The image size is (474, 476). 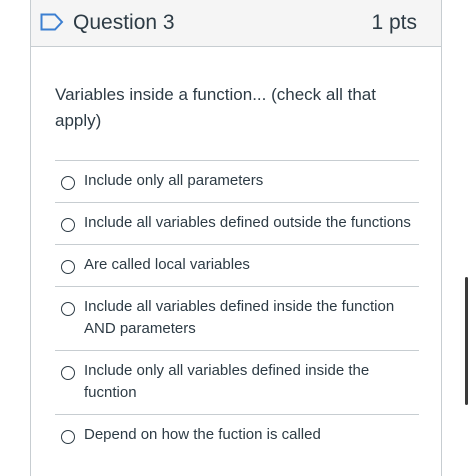 I want to click on answer-option-6: Depend on how the fuction is called, so click(x=237, y=435).